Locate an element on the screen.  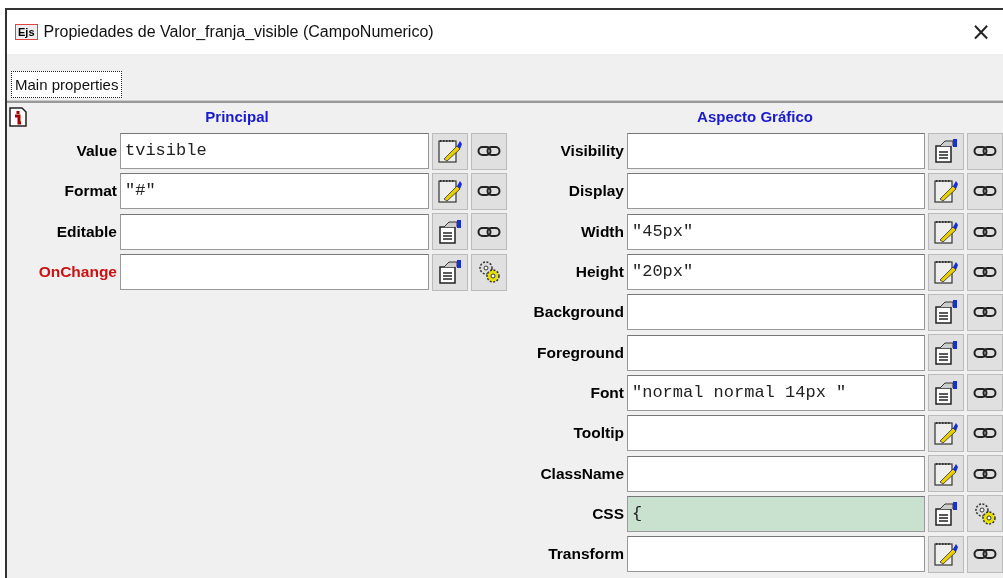
window-title: Propiedades de Valor_franja_visible (CampoNumerico) is located at coordinates (238, 32).